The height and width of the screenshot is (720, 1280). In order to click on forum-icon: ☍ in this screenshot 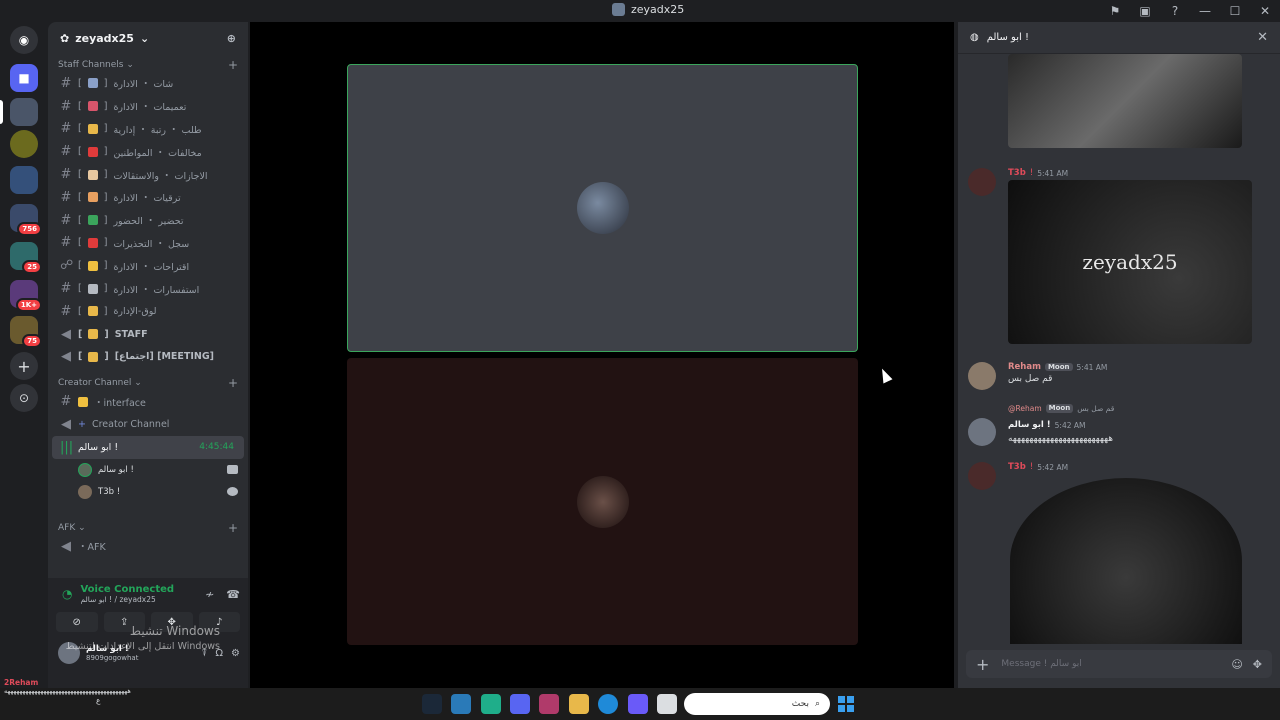, I will do `click(67, 266)`.